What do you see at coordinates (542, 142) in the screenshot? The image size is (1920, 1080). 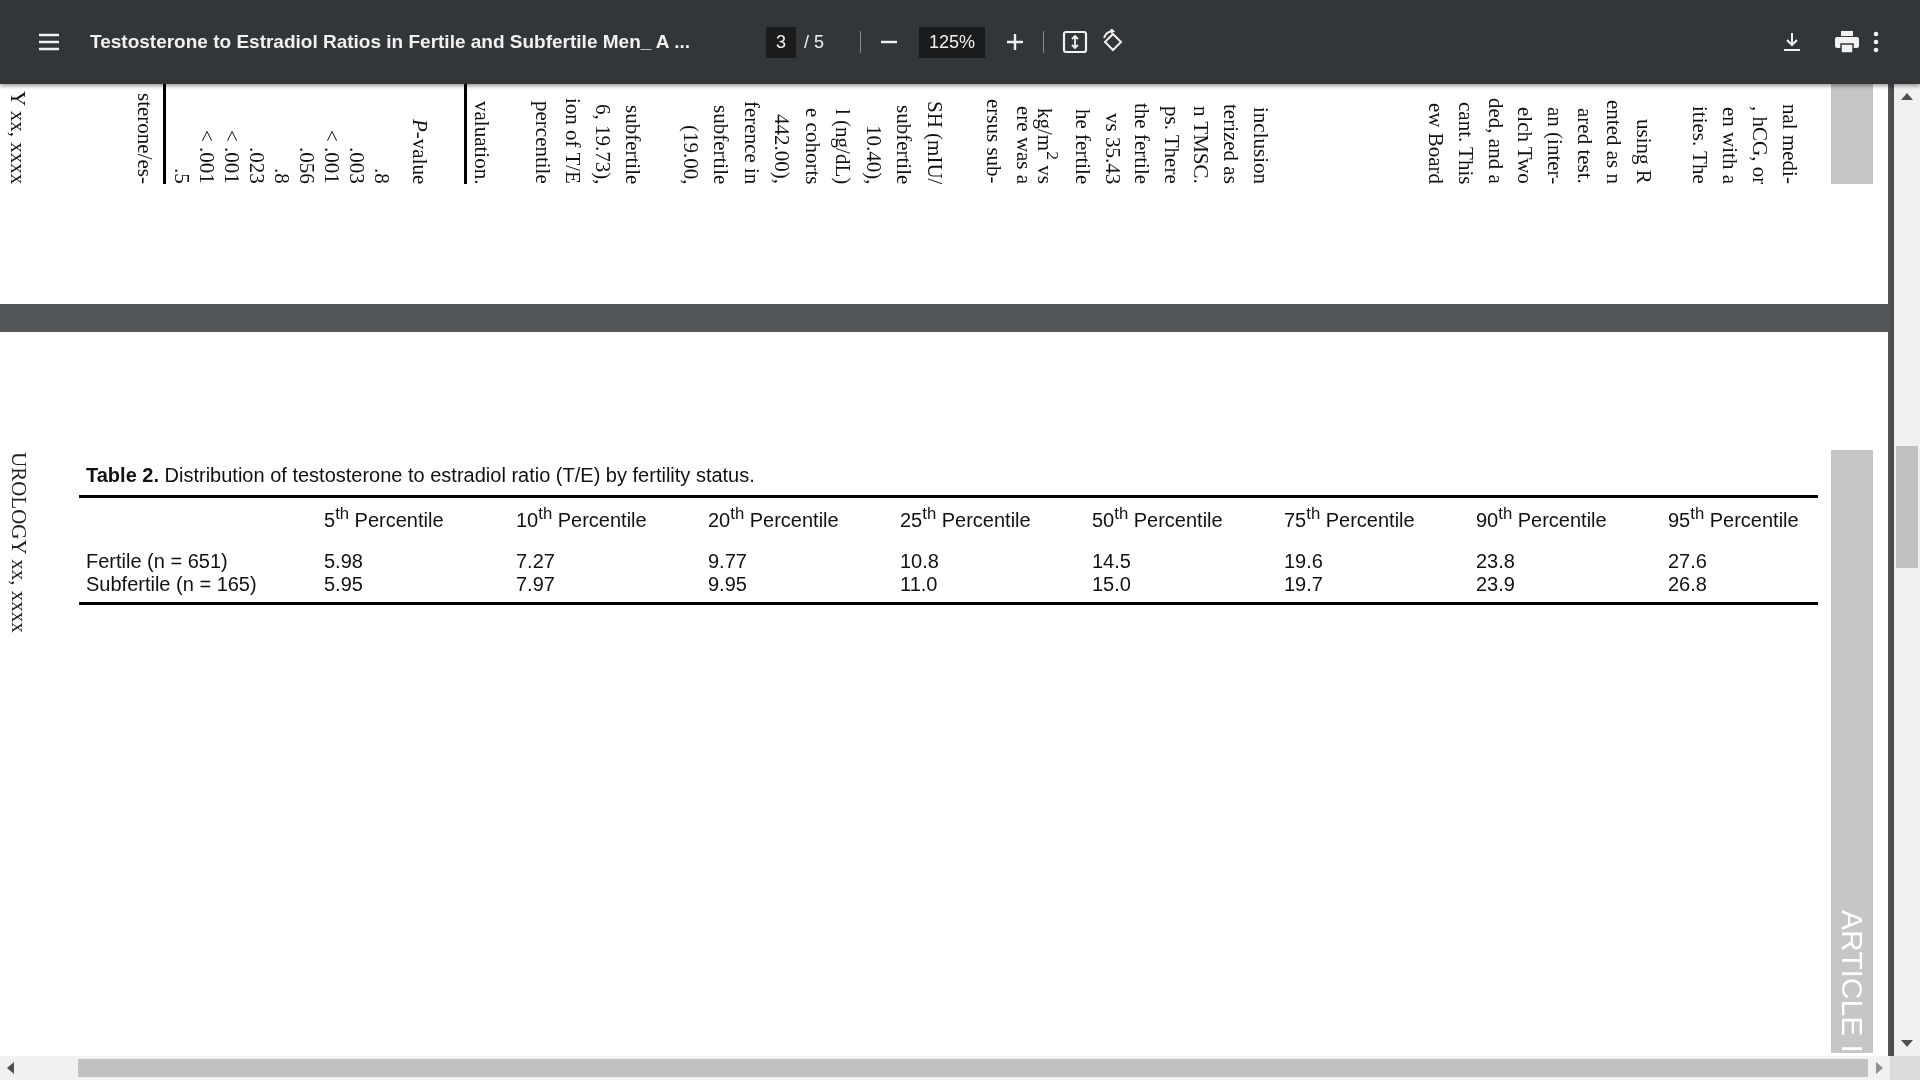 I see `text-line: percentile` at bounding box center [542, 142].